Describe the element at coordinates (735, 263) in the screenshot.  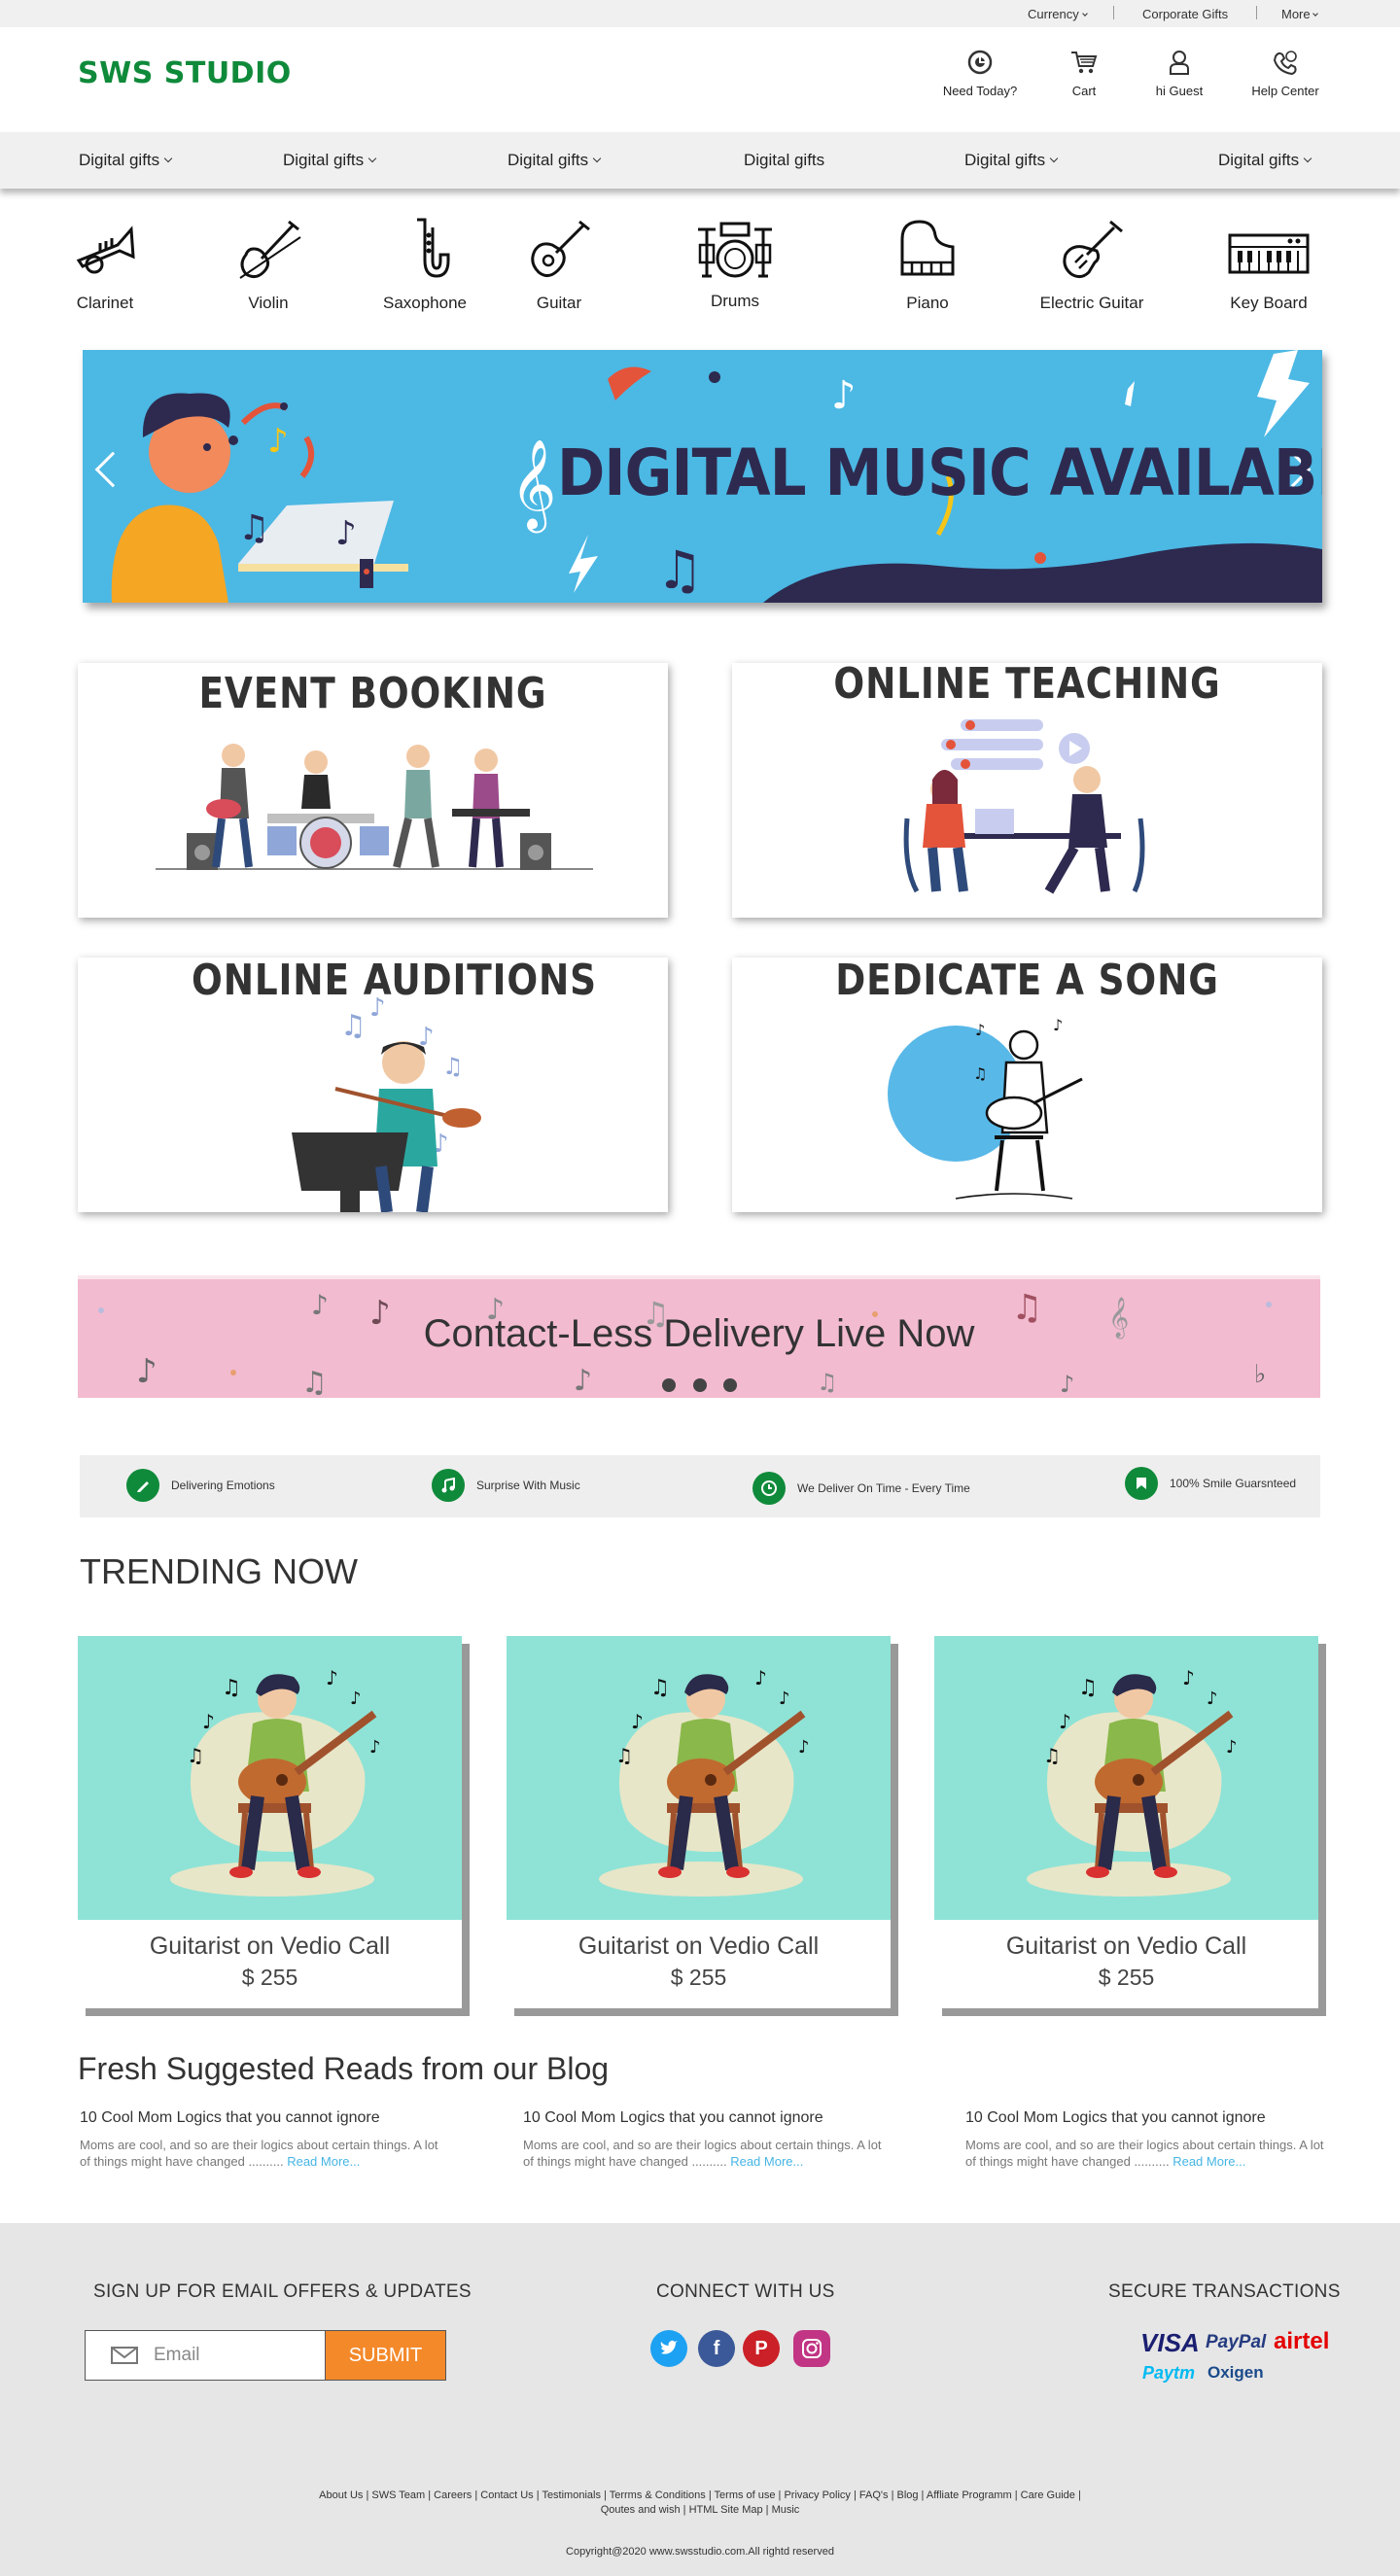
I see `instrument-drums: Drums` at that location.